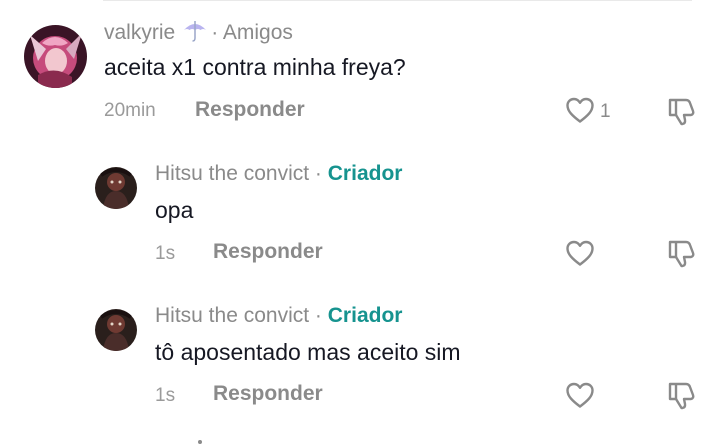 This screenshot has width=720, height=448. I want to click on comment-meta: valkyrie · Amigos, so click(198, 32).